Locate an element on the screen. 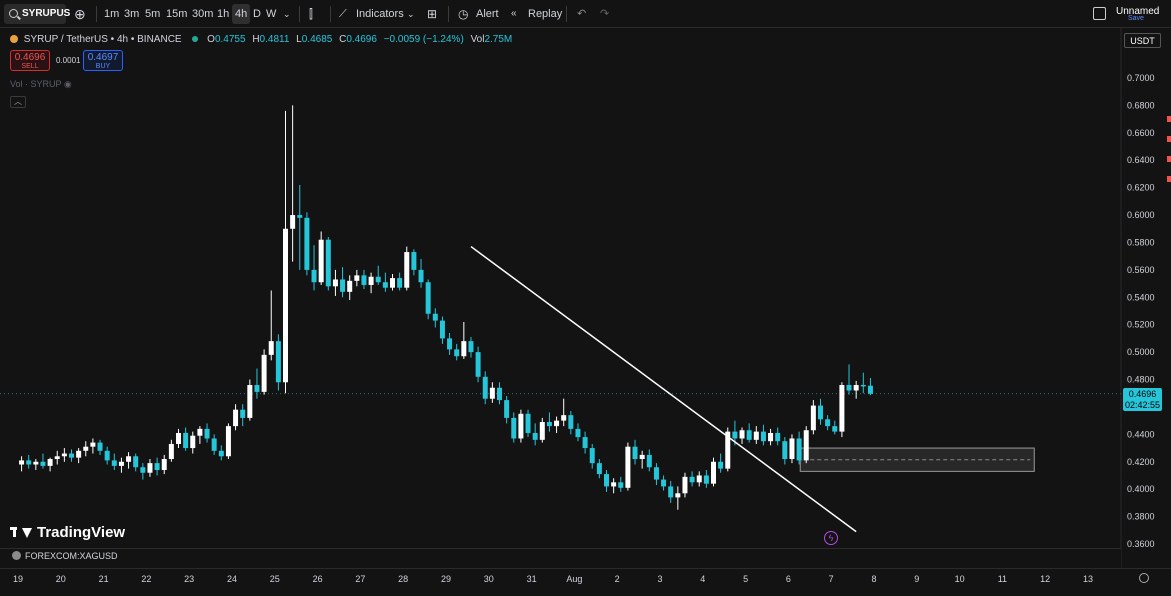 The width and height of the screenshot is (1171, 596). timeframe-30m: 30m is located at coordinates (202, 14).